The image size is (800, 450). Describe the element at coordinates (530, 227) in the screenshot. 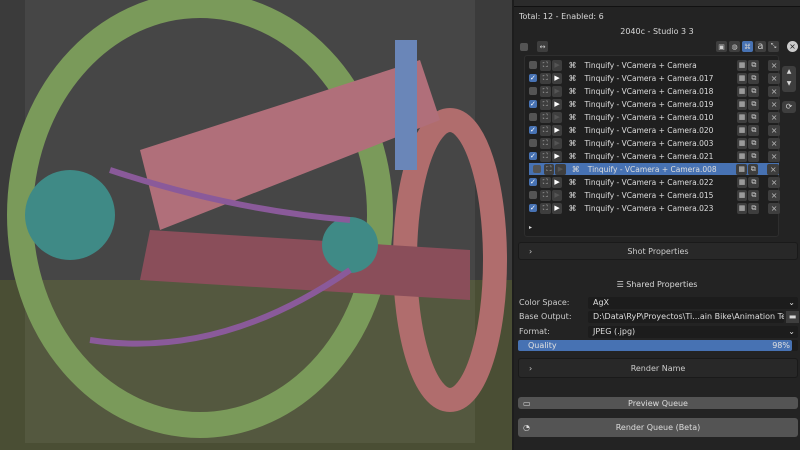

I see `expand-icon: ▸` at that location.